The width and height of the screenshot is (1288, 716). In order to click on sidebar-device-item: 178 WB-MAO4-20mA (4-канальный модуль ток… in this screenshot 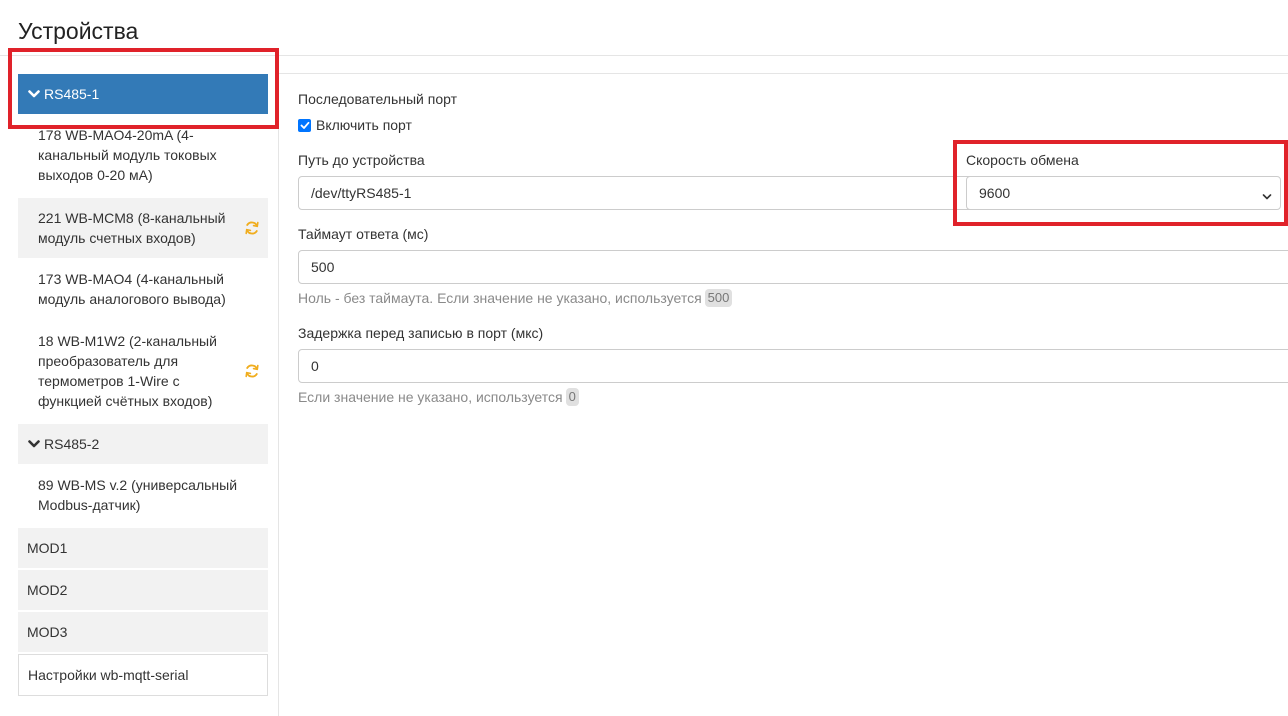, I will do `click(143, 155)`.